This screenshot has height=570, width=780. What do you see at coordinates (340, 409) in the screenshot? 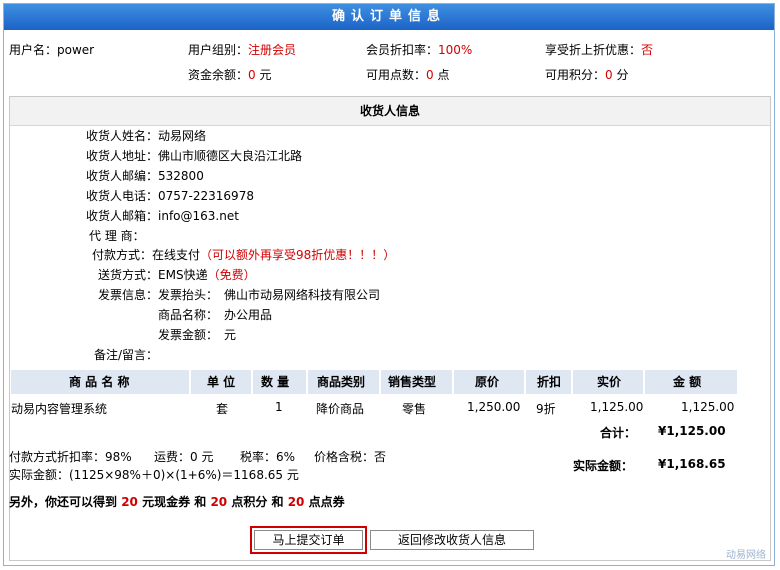
I see `row-category: 降价商品` at bounding box center [340, 409].